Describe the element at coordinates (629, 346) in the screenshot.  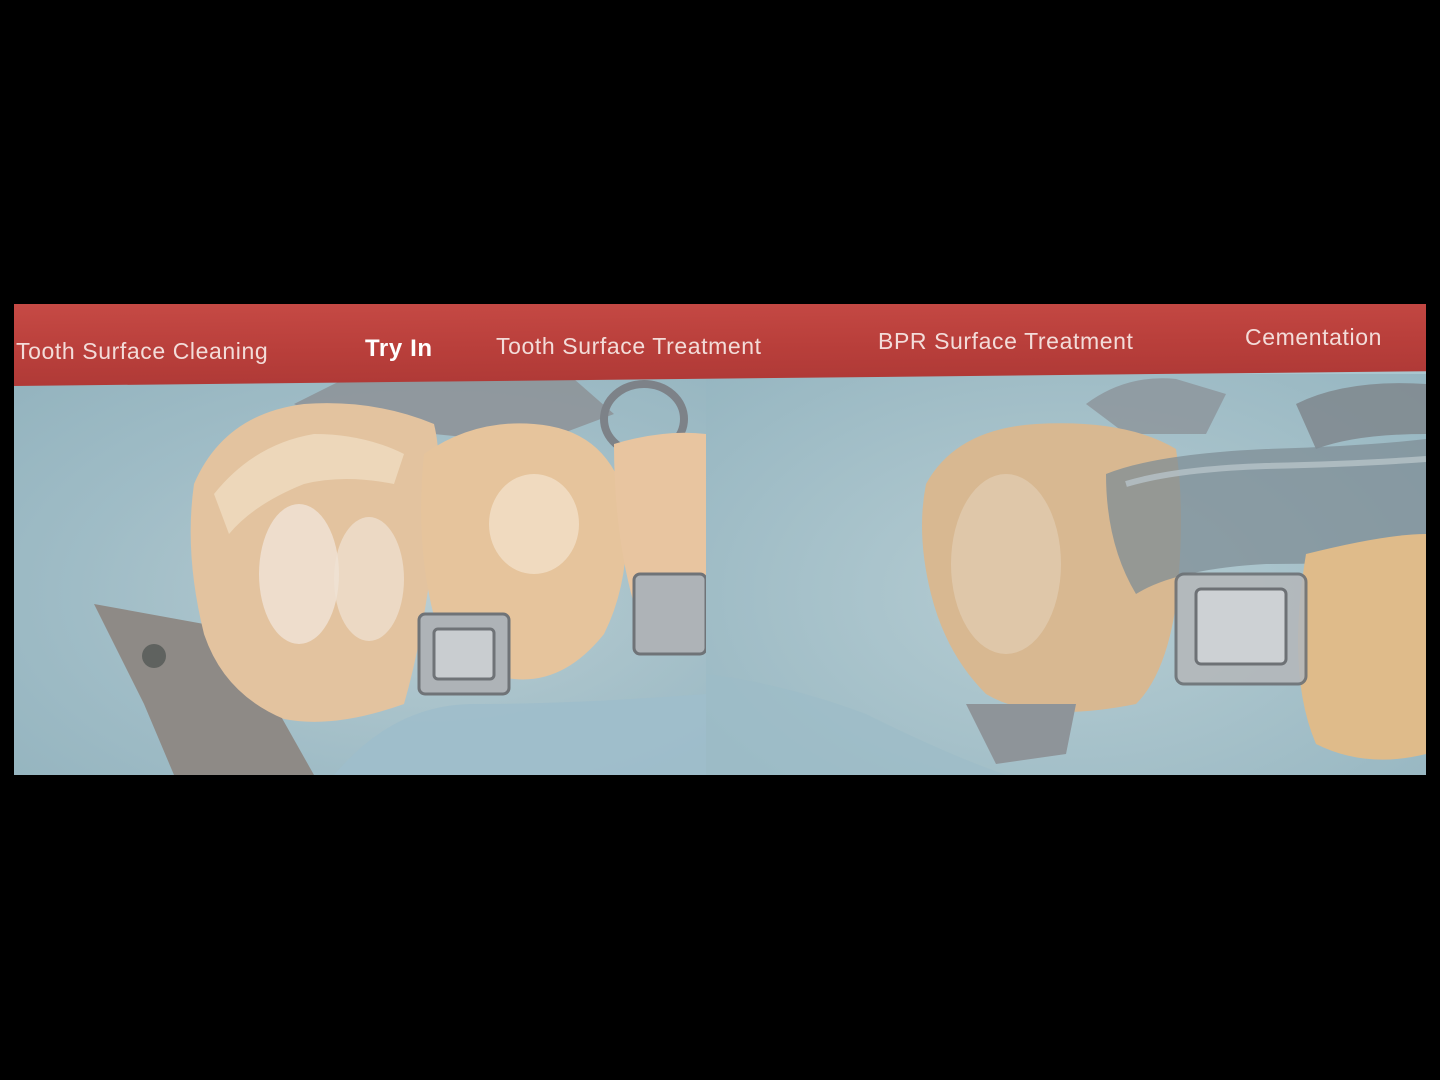
I see `step-tooth-surface-treatment: Tooth Surface Treatment` at that location.